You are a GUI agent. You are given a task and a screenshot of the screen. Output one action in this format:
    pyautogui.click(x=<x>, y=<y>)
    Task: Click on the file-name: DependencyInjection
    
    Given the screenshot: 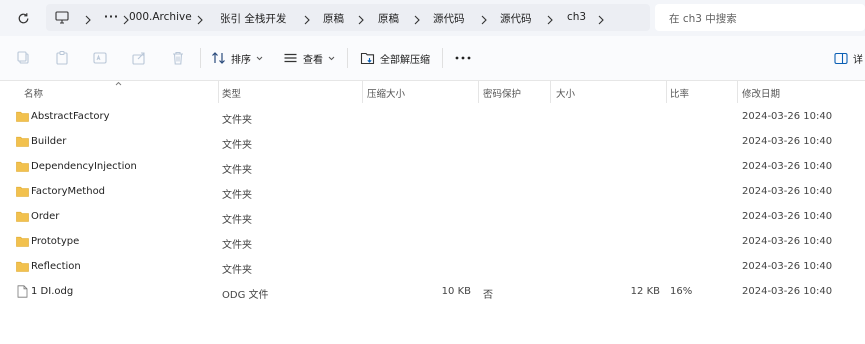 What is the action you would take?
    pyautogui.click(x=84, y=166)
    